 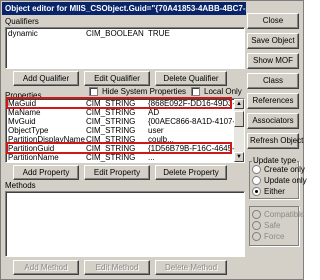 I want to click on class-button: Class, so click(x=273, y=81).